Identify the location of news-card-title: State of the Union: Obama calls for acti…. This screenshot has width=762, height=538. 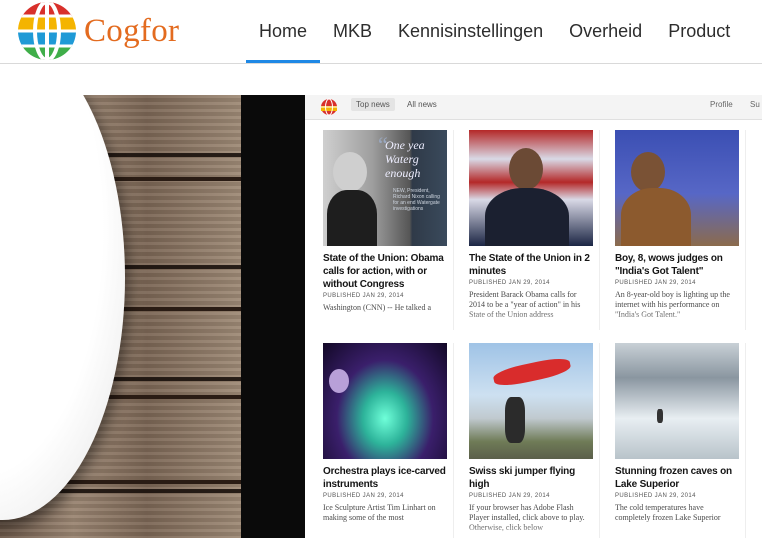
(383, 271).